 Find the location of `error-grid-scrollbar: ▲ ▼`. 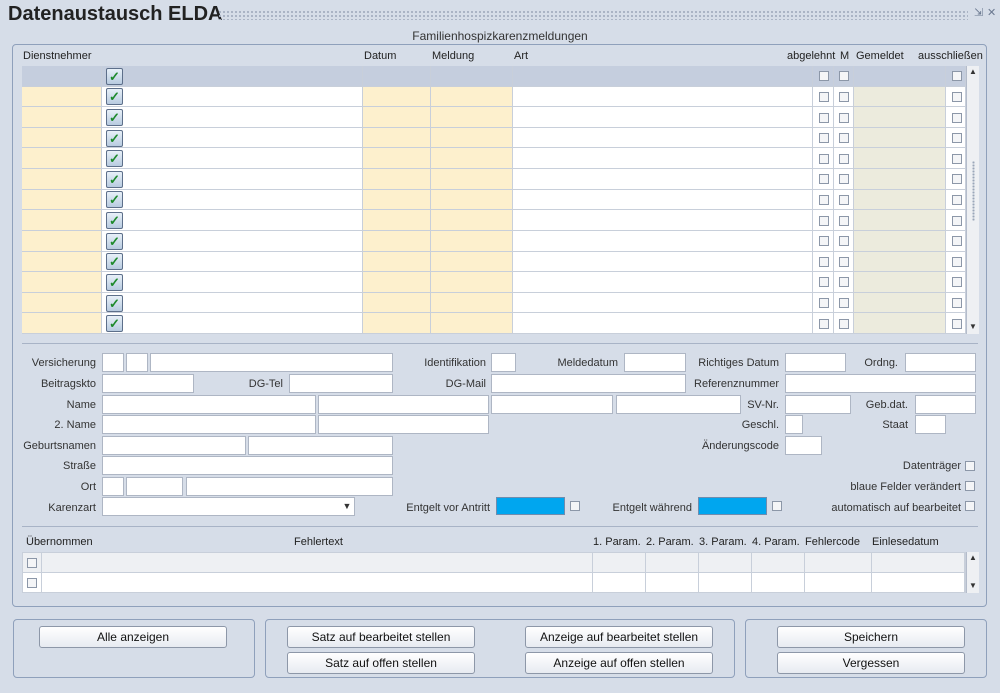

error-grid-scrollbar: ▲ ▼ is located at coordinates (972, 572).